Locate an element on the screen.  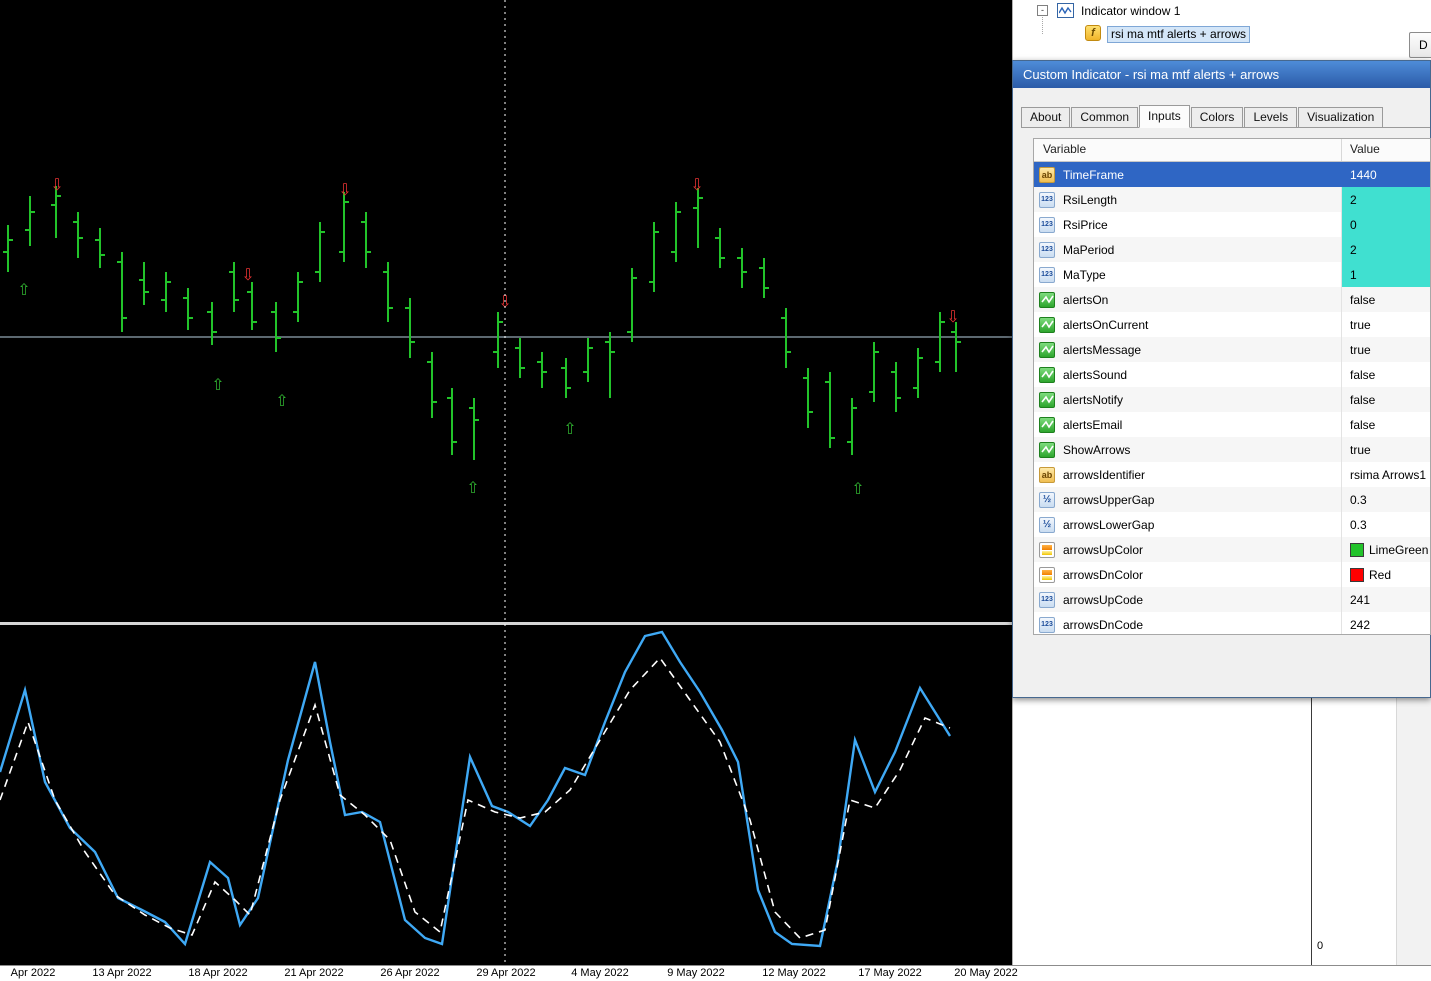
param-value: rsima Arrows1 is located at coordinates (1386, 474).